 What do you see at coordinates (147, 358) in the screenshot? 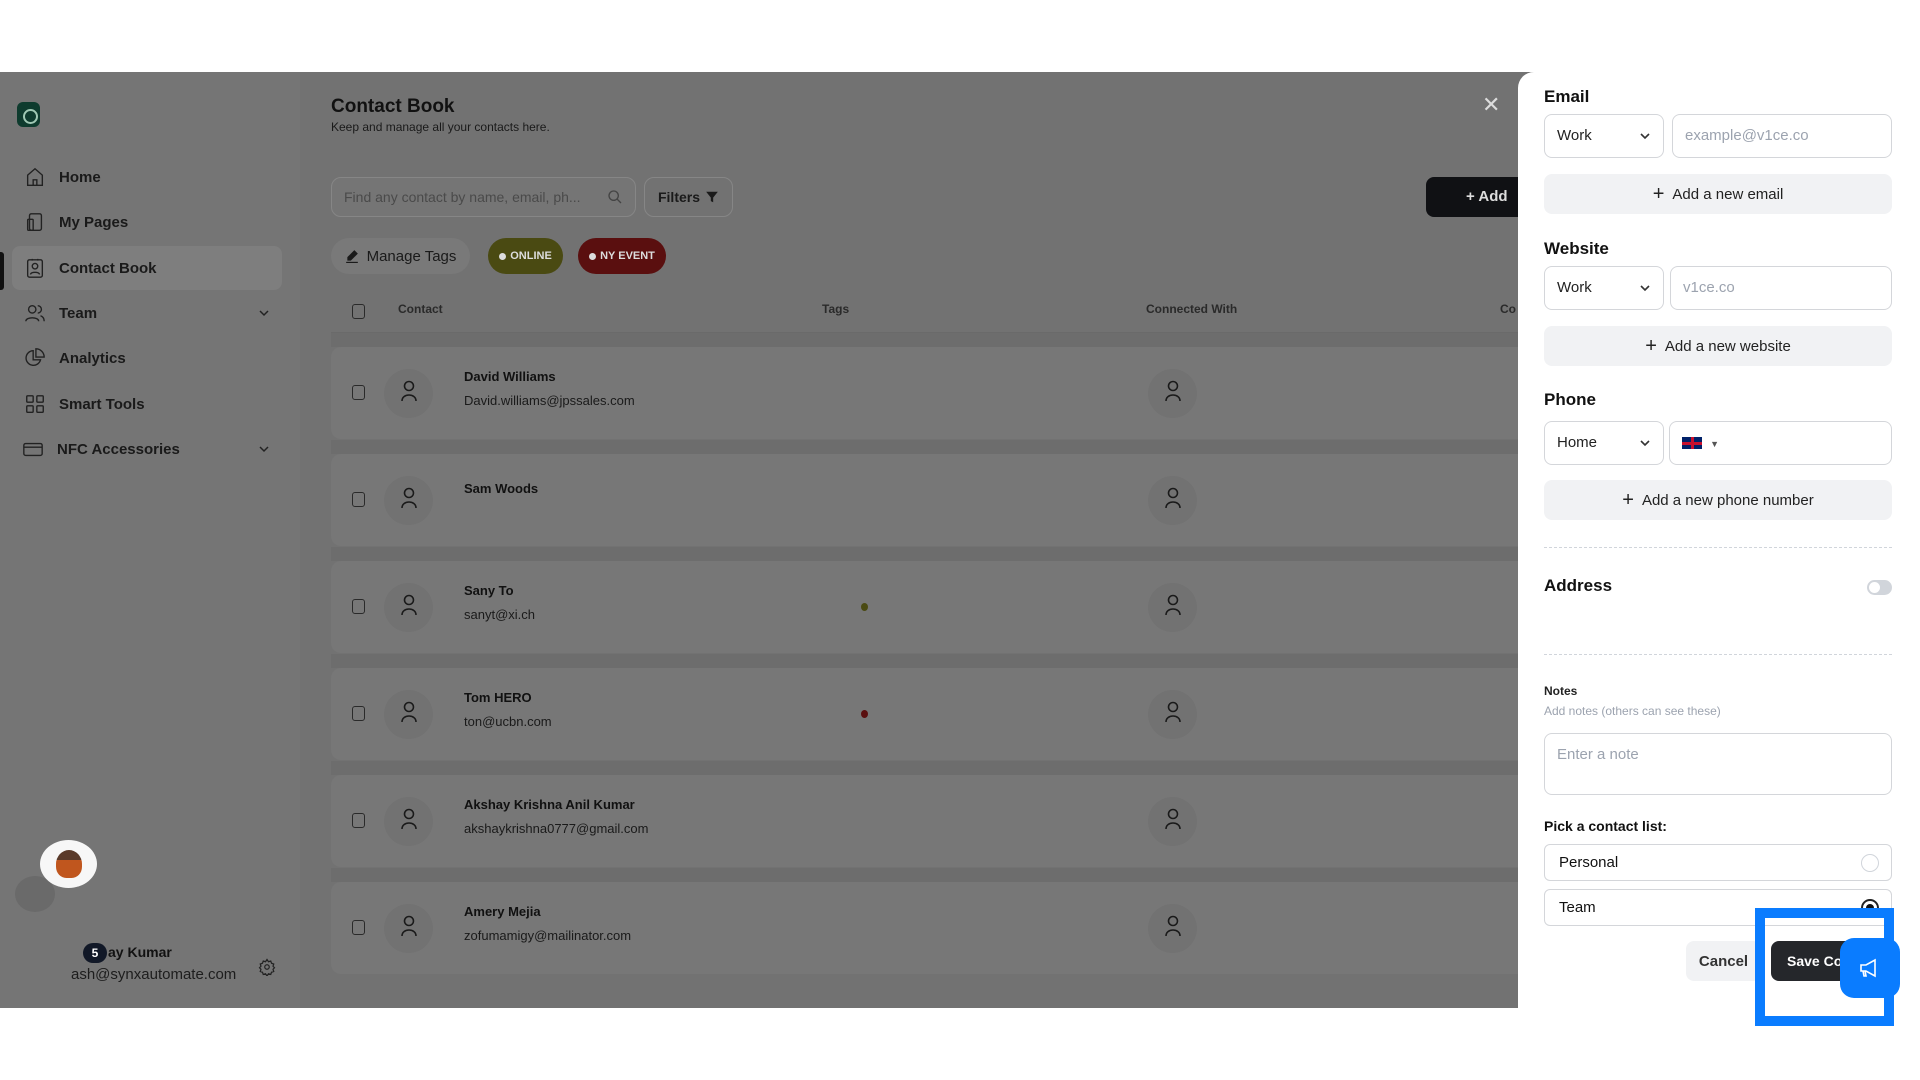
I see `sidebar-item-analytics: Analytics` at bounding box center [147, 358].